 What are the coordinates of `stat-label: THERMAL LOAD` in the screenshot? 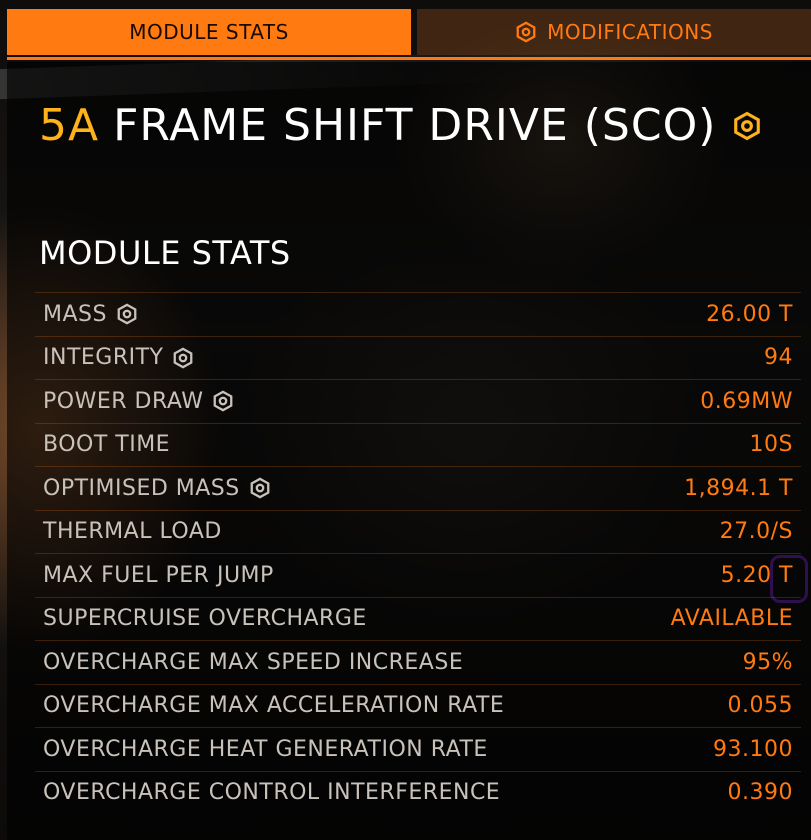 It's located at (132, 531).